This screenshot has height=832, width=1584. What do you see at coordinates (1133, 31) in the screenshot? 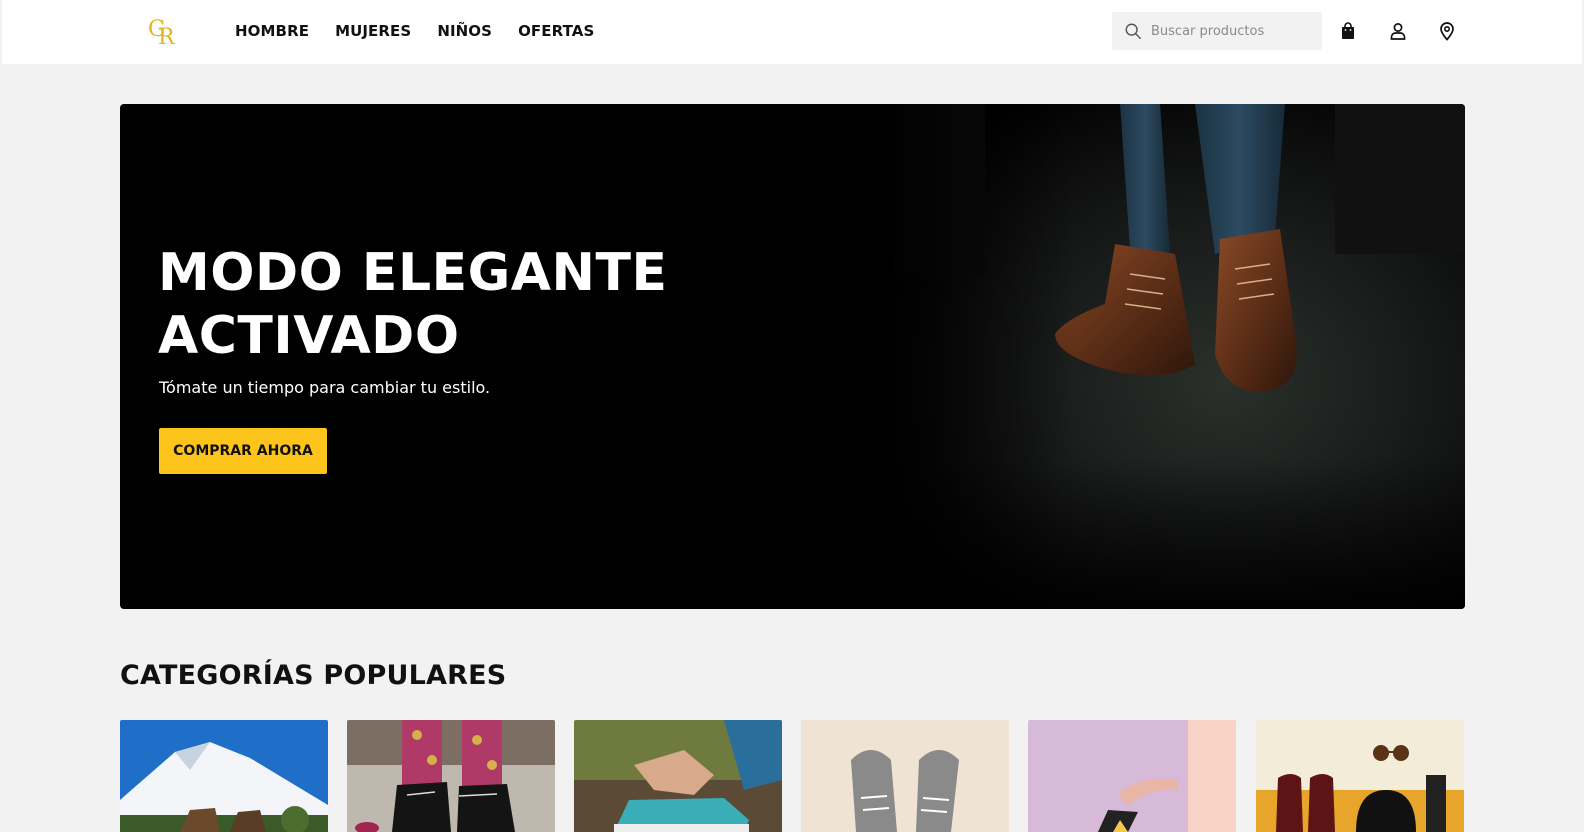
I see `search-icon` at bounding box center [1133, 31].